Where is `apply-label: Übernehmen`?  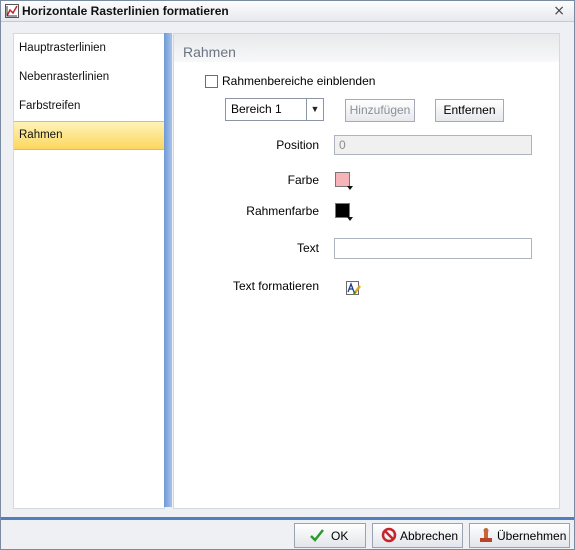 apply-label: Übernehmen is located at coordinates (532, 536).